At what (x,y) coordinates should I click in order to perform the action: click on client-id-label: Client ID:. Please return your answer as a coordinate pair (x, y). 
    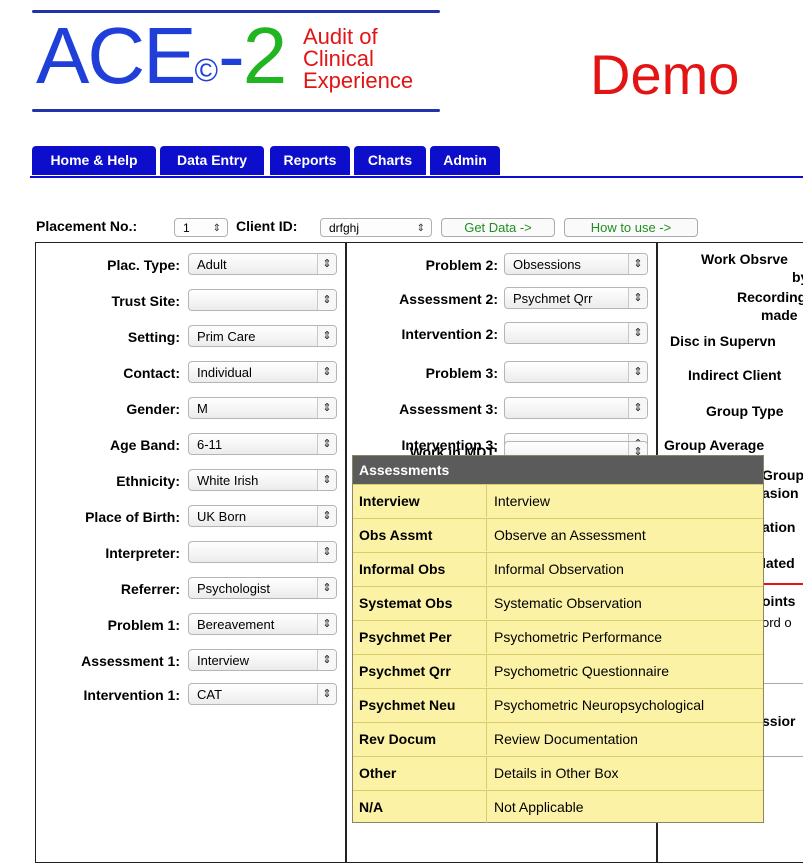
    Looking at the image, I should click on (267, 226).